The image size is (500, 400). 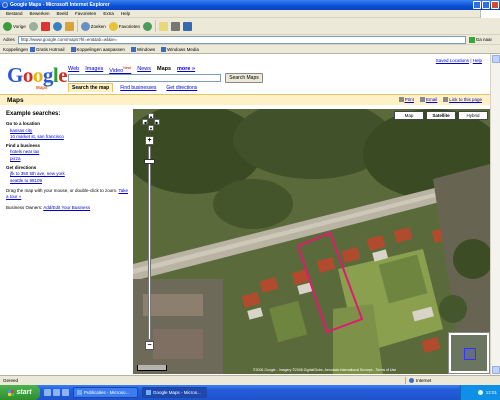 What do you see at coordinates (65, 392) in the screenshot?
I see `media-icon` at bounding box center [65, 392].